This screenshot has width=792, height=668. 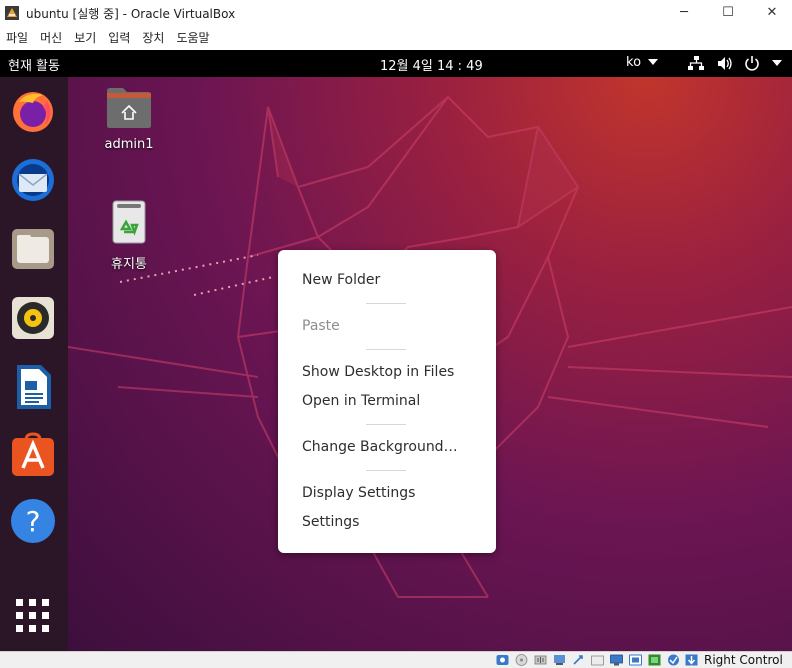 I want to click on recording-icon, so click(x=635, y=660).